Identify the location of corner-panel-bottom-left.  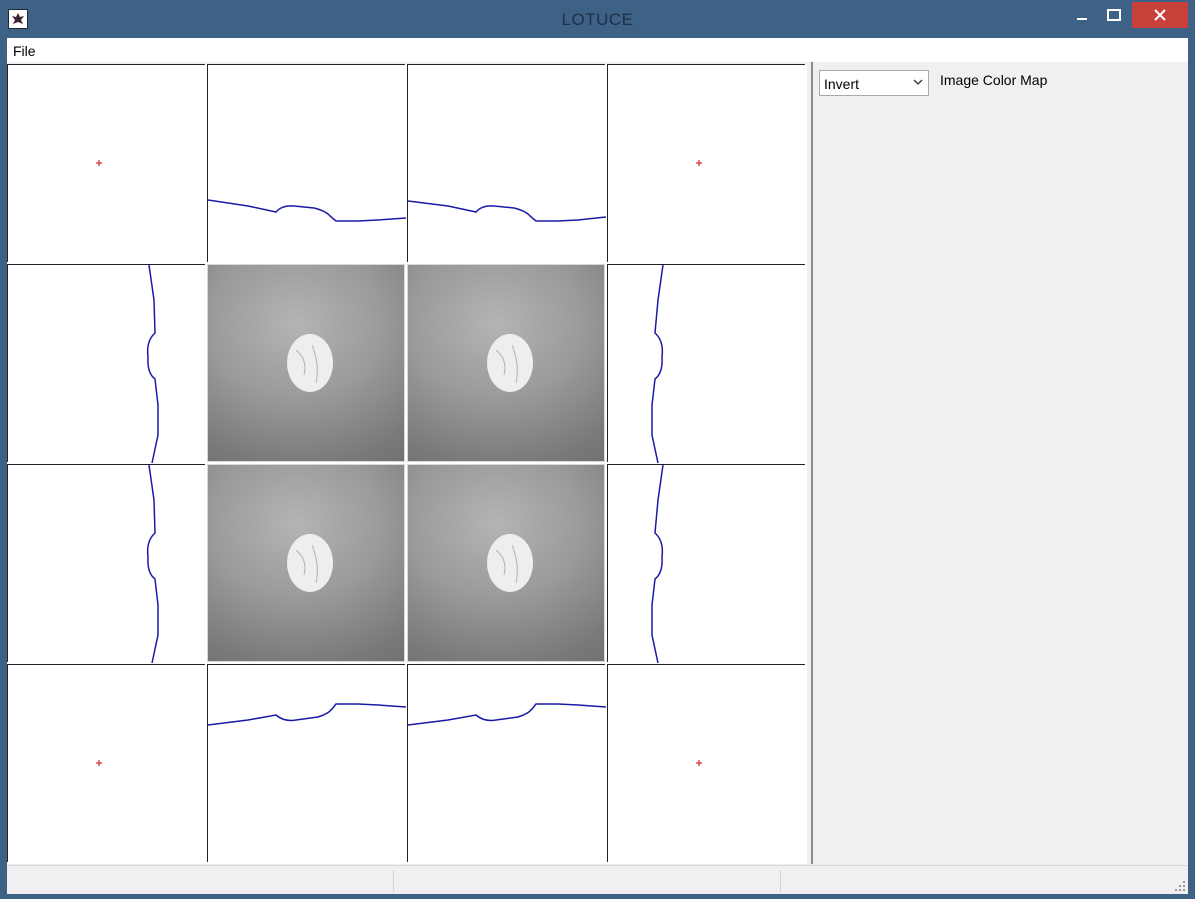
(106, 763).